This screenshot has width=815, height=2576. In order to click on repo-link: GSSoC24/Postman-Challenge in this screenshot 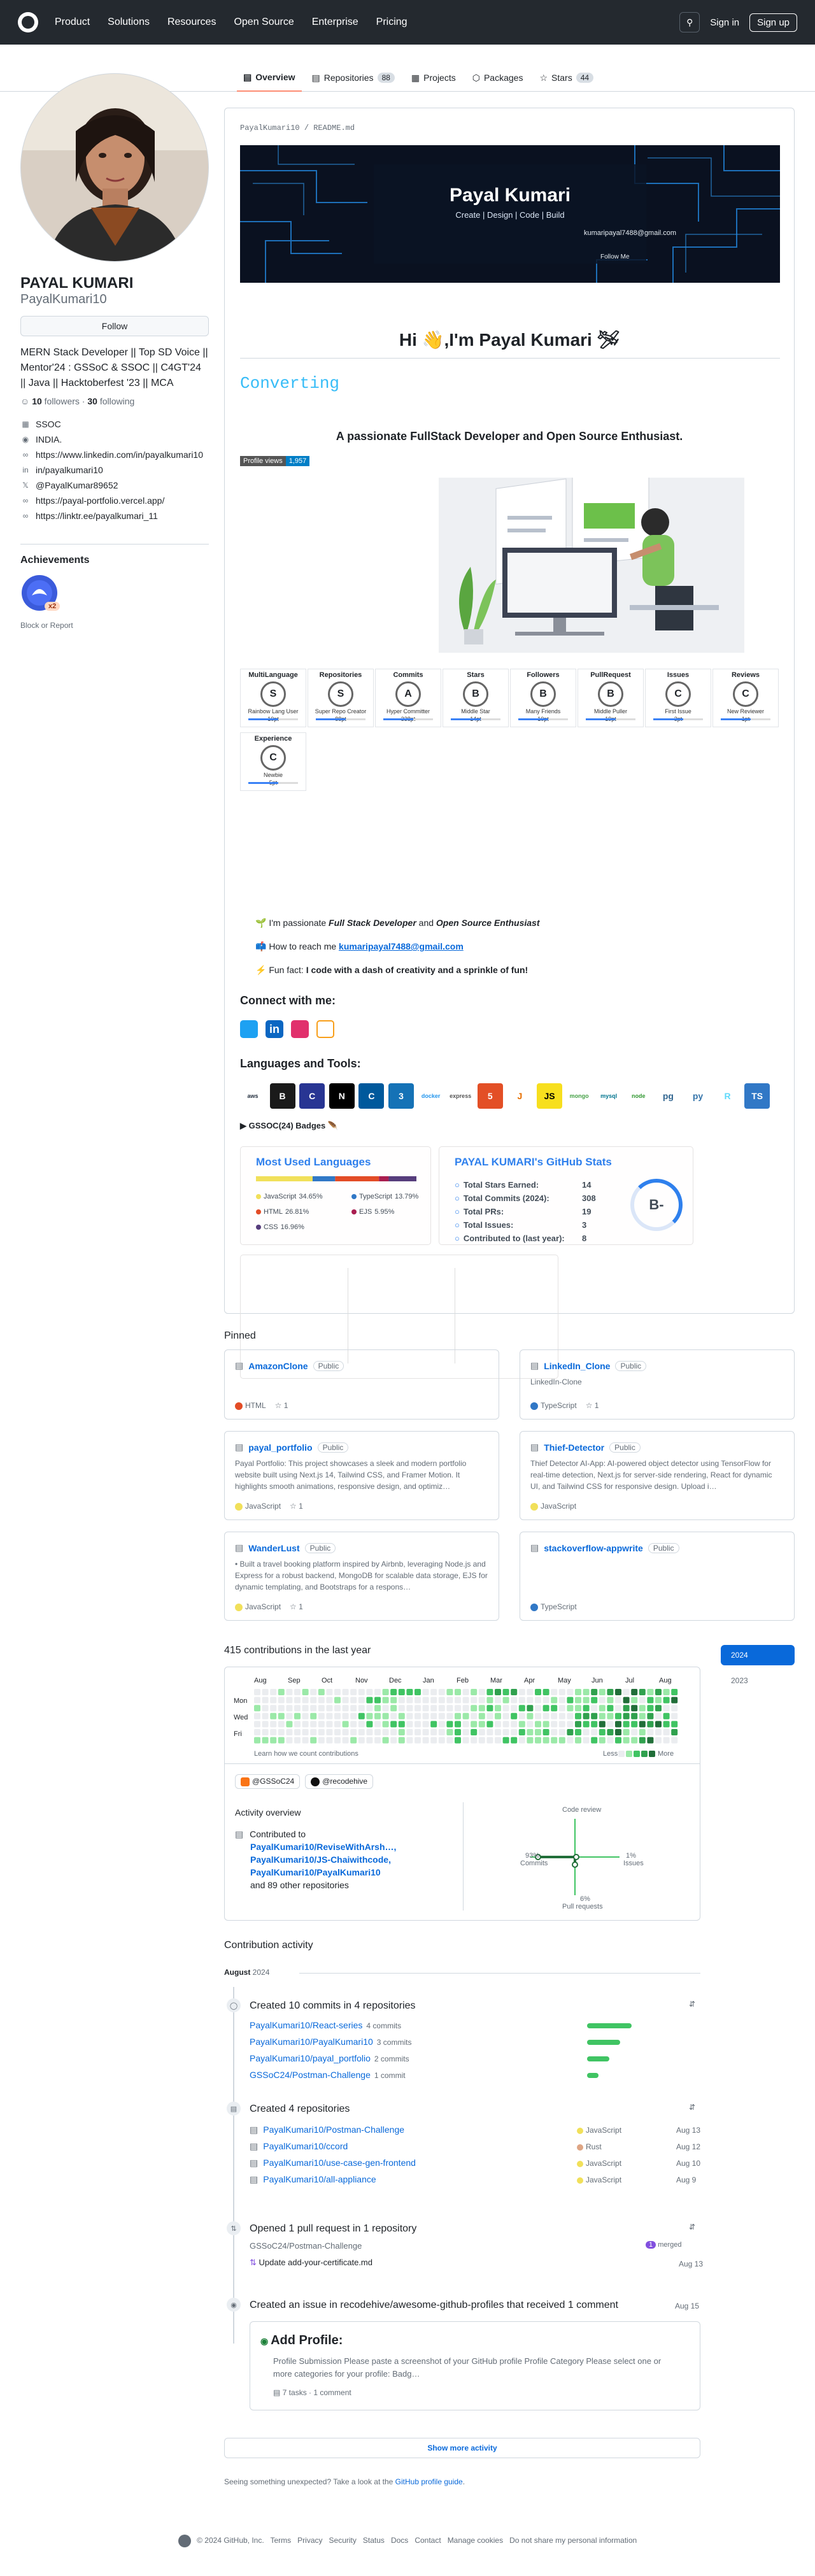, I will do `click(310, 2075)`.